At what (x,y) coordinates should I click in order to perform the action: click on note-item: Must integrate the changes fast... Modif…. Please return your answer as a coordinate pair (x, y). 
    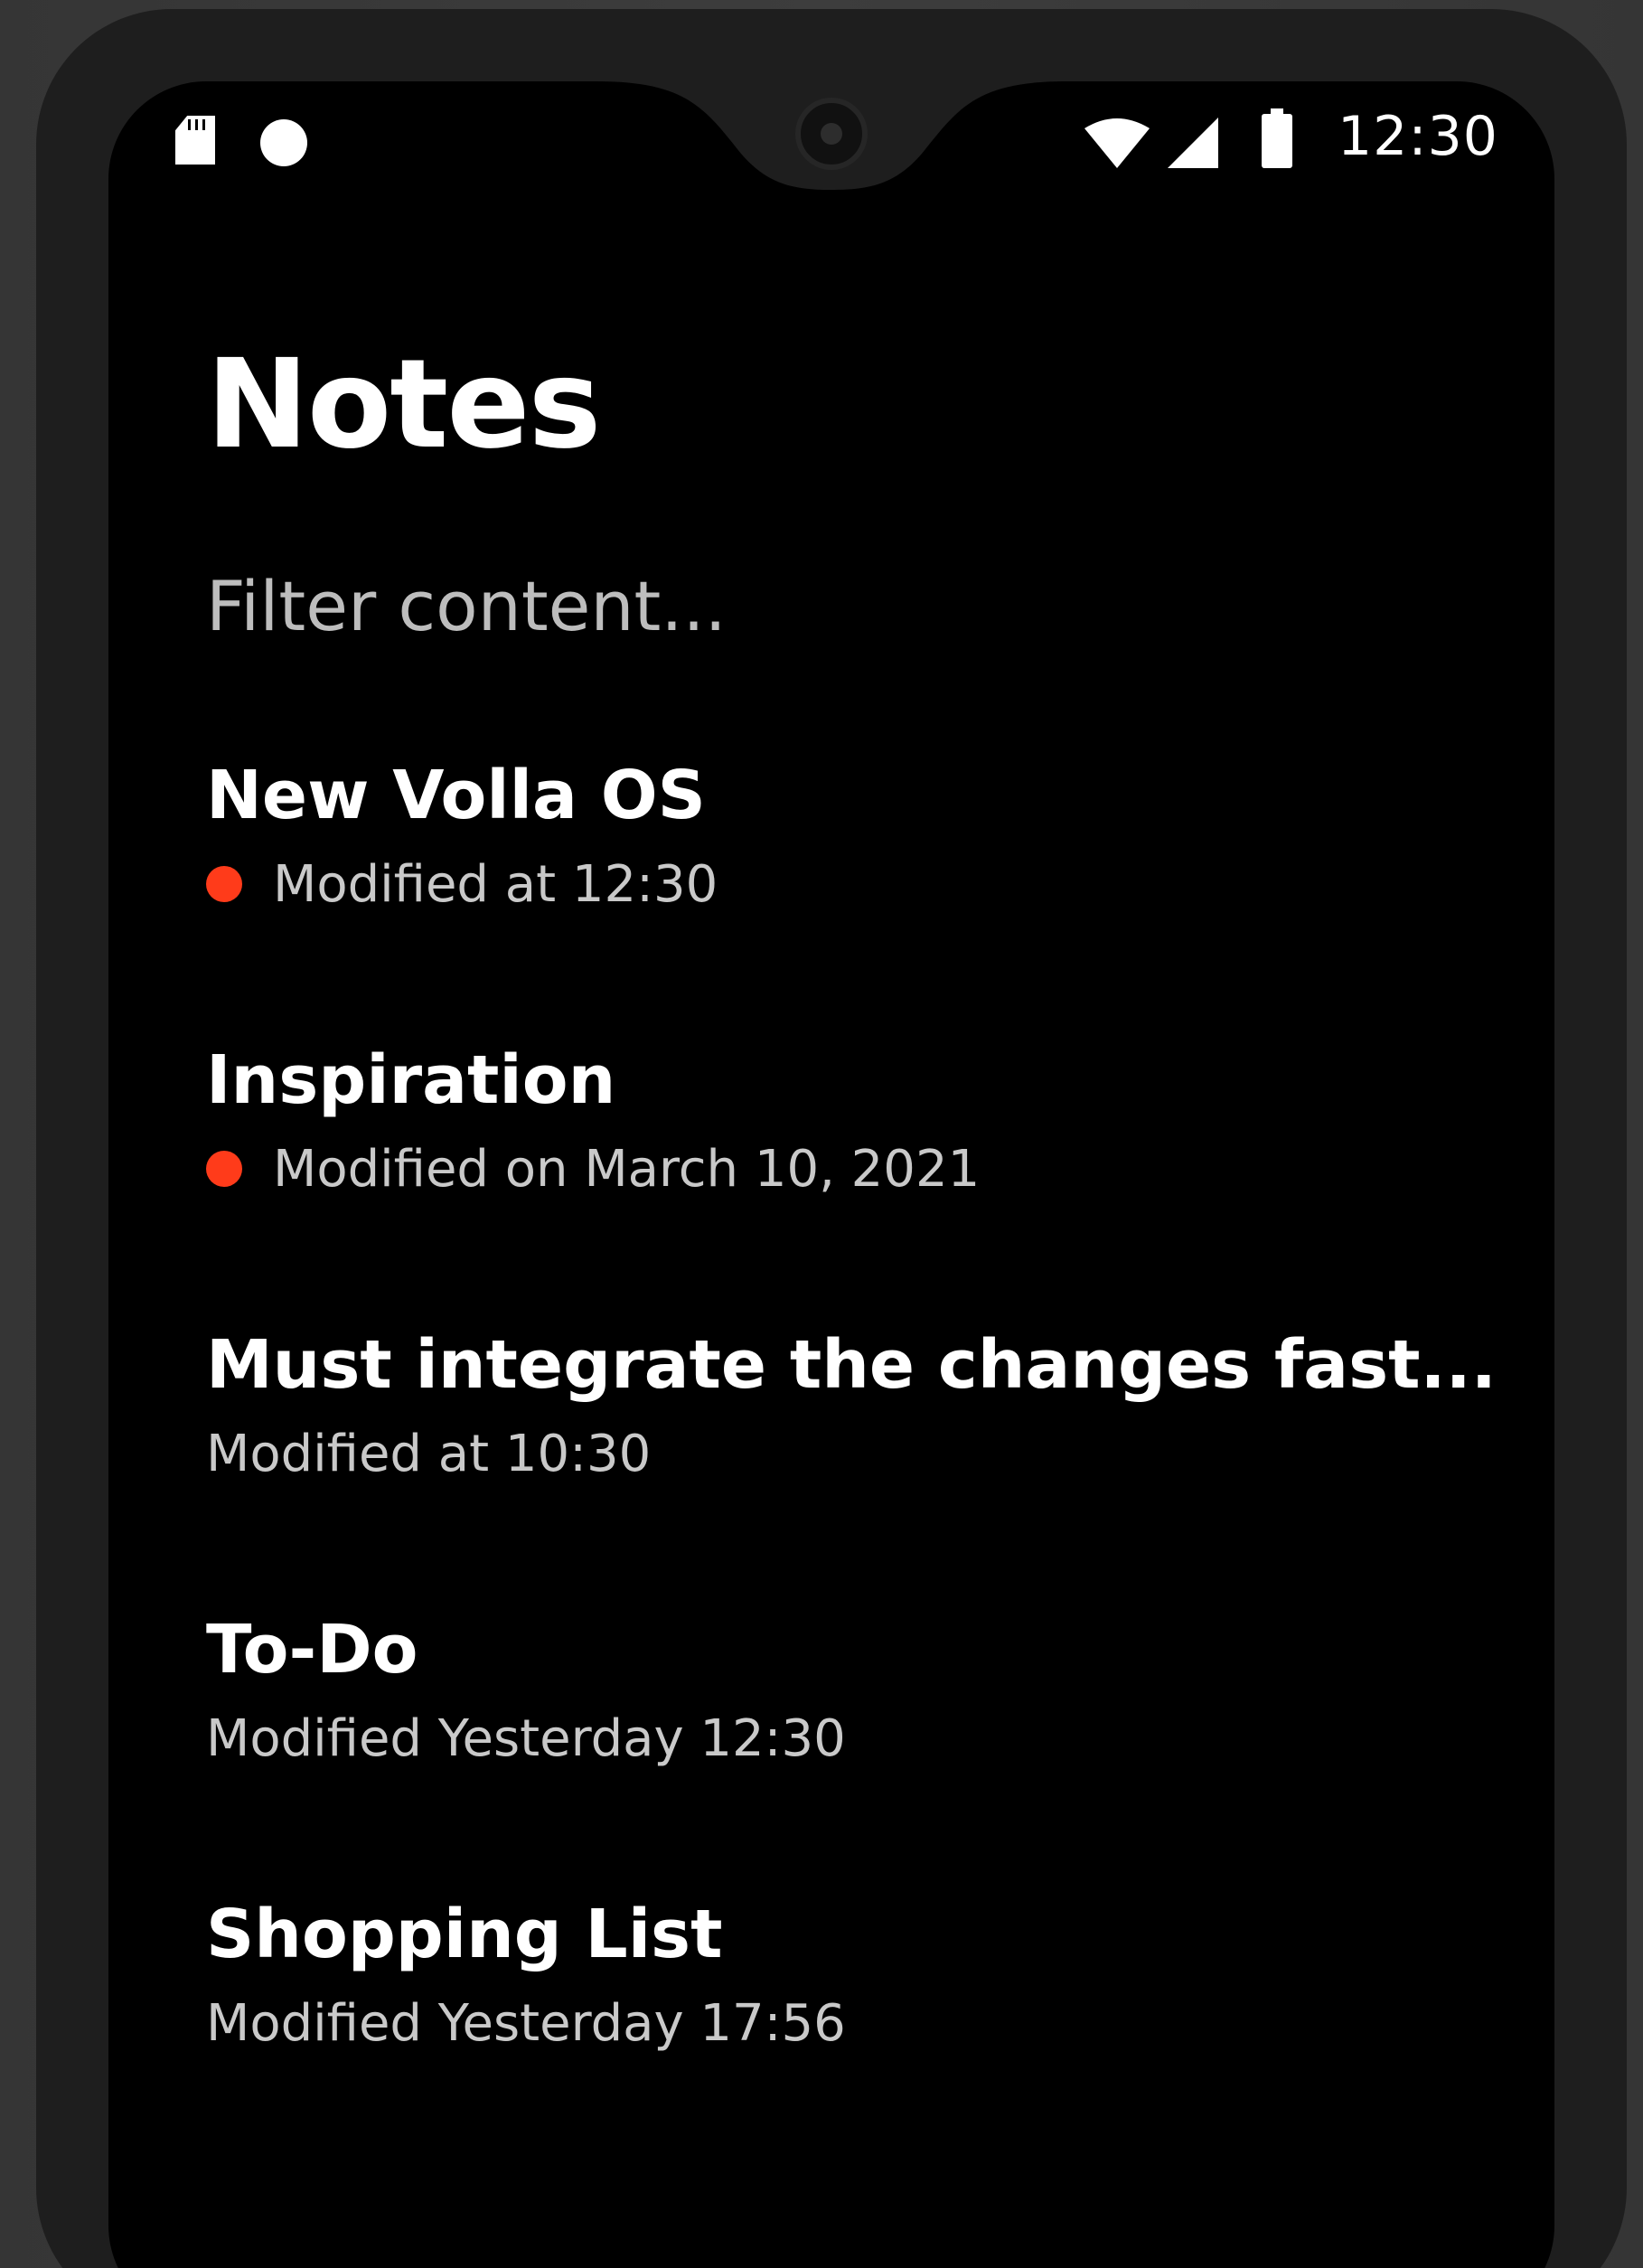
    Looking at the image, I should click on (866, 1463).